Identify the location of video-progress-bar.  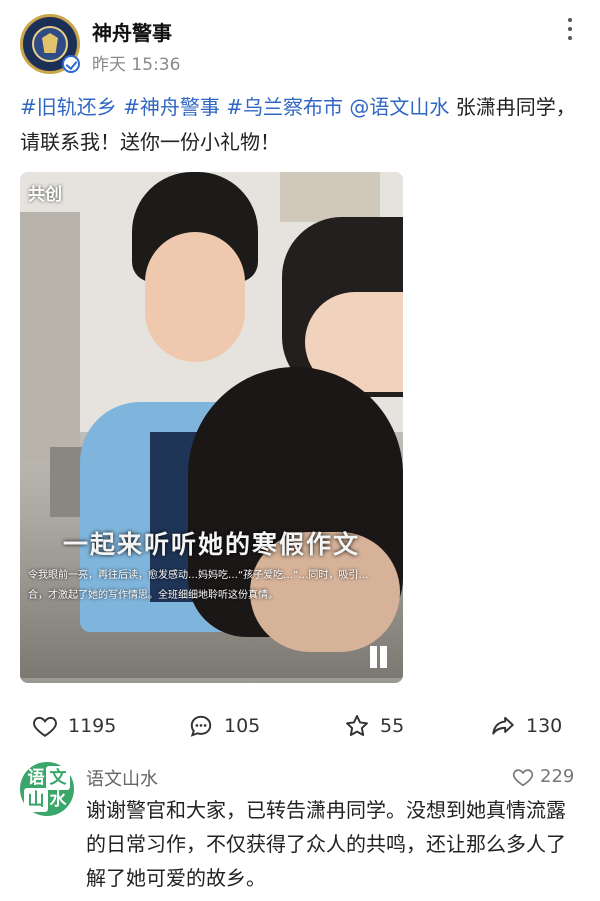
(211, 680).